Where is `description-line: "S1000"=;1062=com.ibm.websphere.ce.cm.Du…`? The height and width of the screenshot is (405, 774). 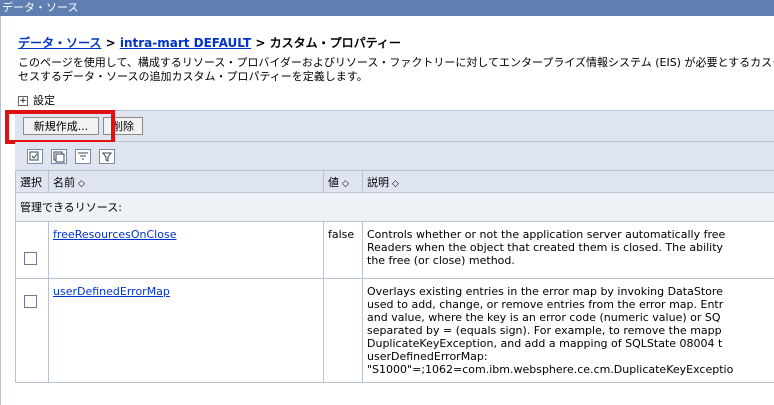 description-line: "S1000"=;1062=com.ibm.websphere.ce.cm.Du… is located at coordinates (550, 369).